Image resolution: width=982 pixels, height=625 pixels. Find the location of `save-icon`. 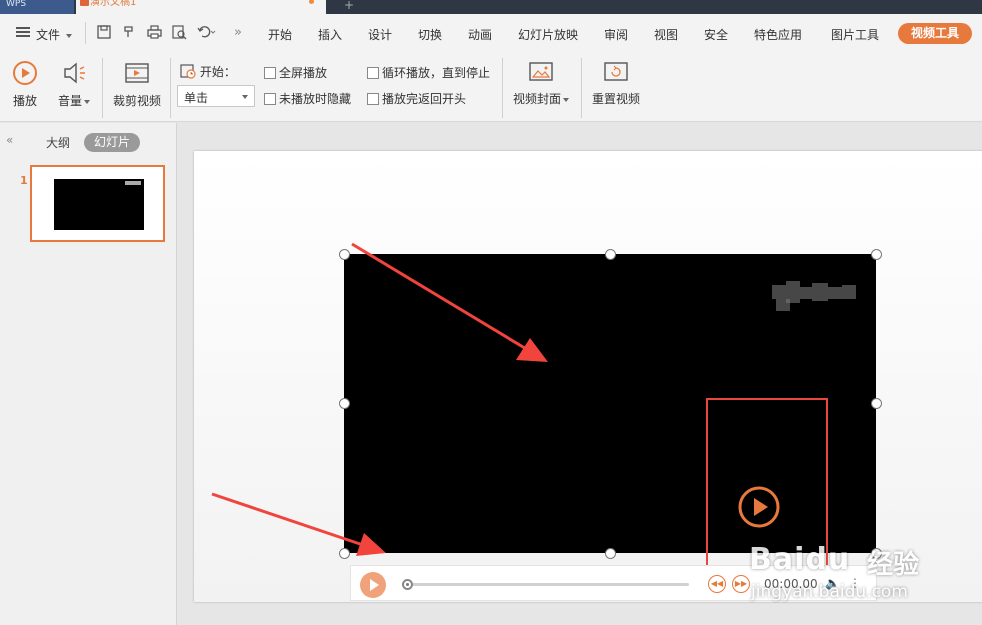

save-icon is located at coordinates (104, 33).